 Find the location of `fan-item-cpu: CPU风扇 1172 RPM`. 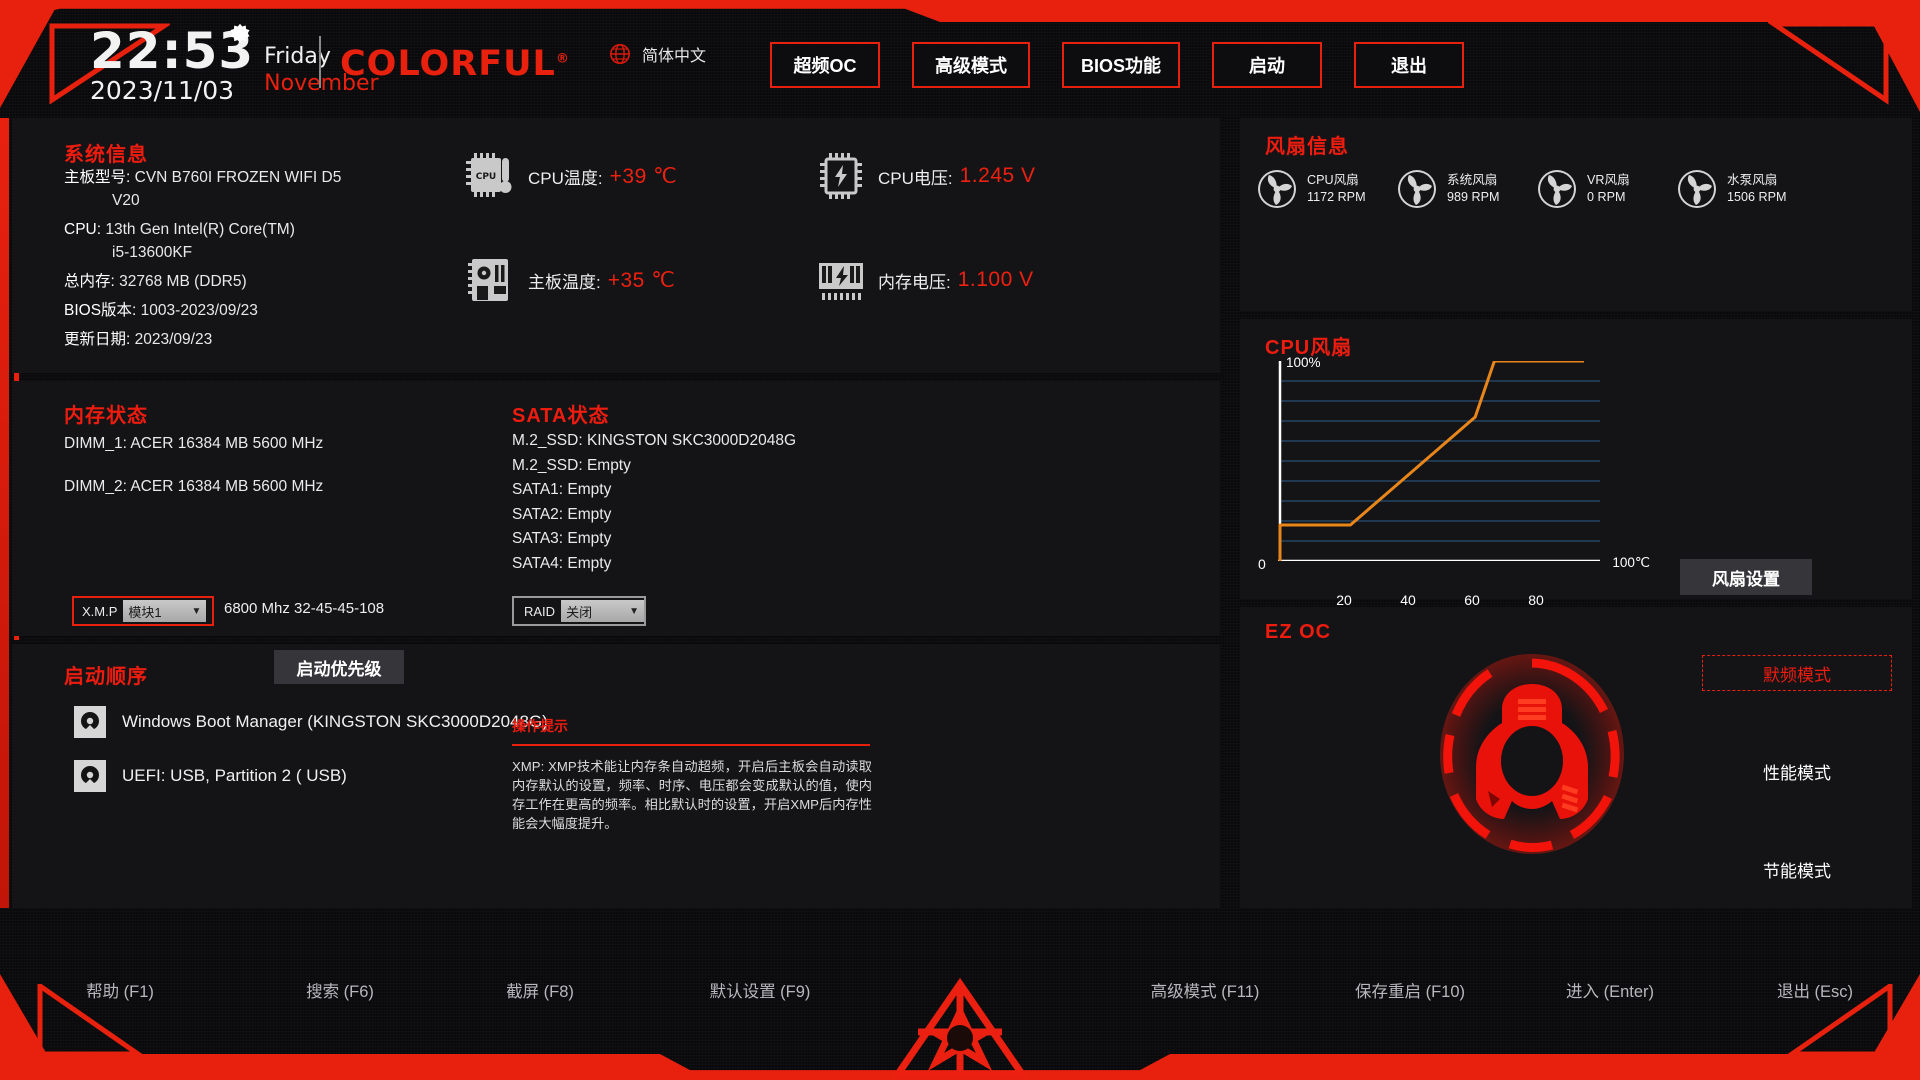

fan-item-cpu: CPU风扇 1172 RPM is located at coordinates (1326, 189).